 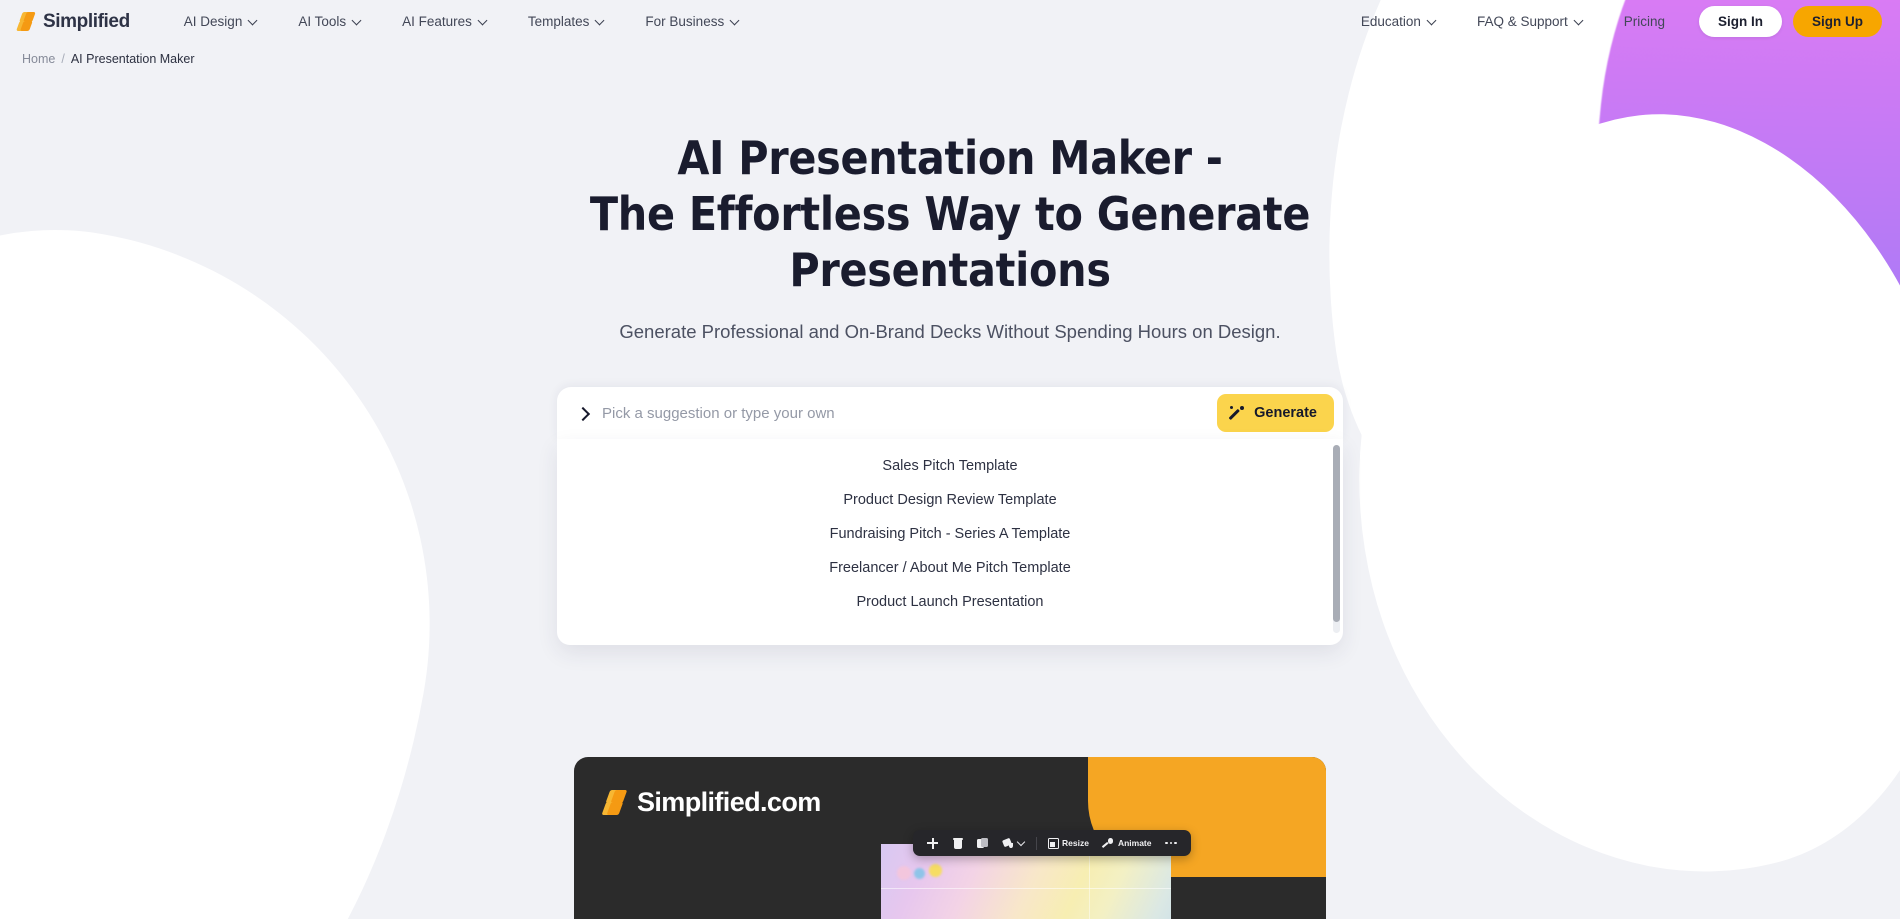 I want to click on nav-item-ai-tools: AI Tools, so click(x=330, y=21).